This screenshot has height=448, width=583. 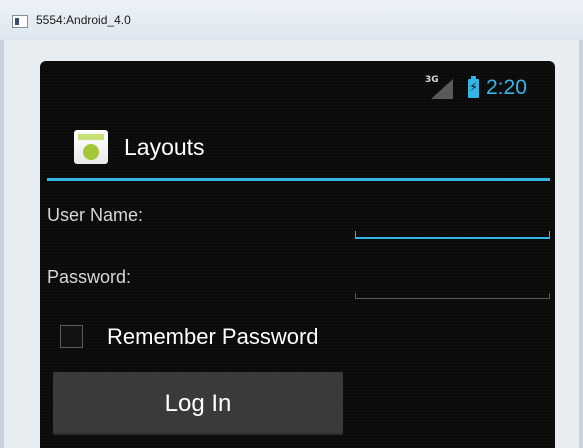 What do you see at coordinates (95, 215) in the screenshot?
I see `username-label: User Name:` at bounding box center [95, 215].